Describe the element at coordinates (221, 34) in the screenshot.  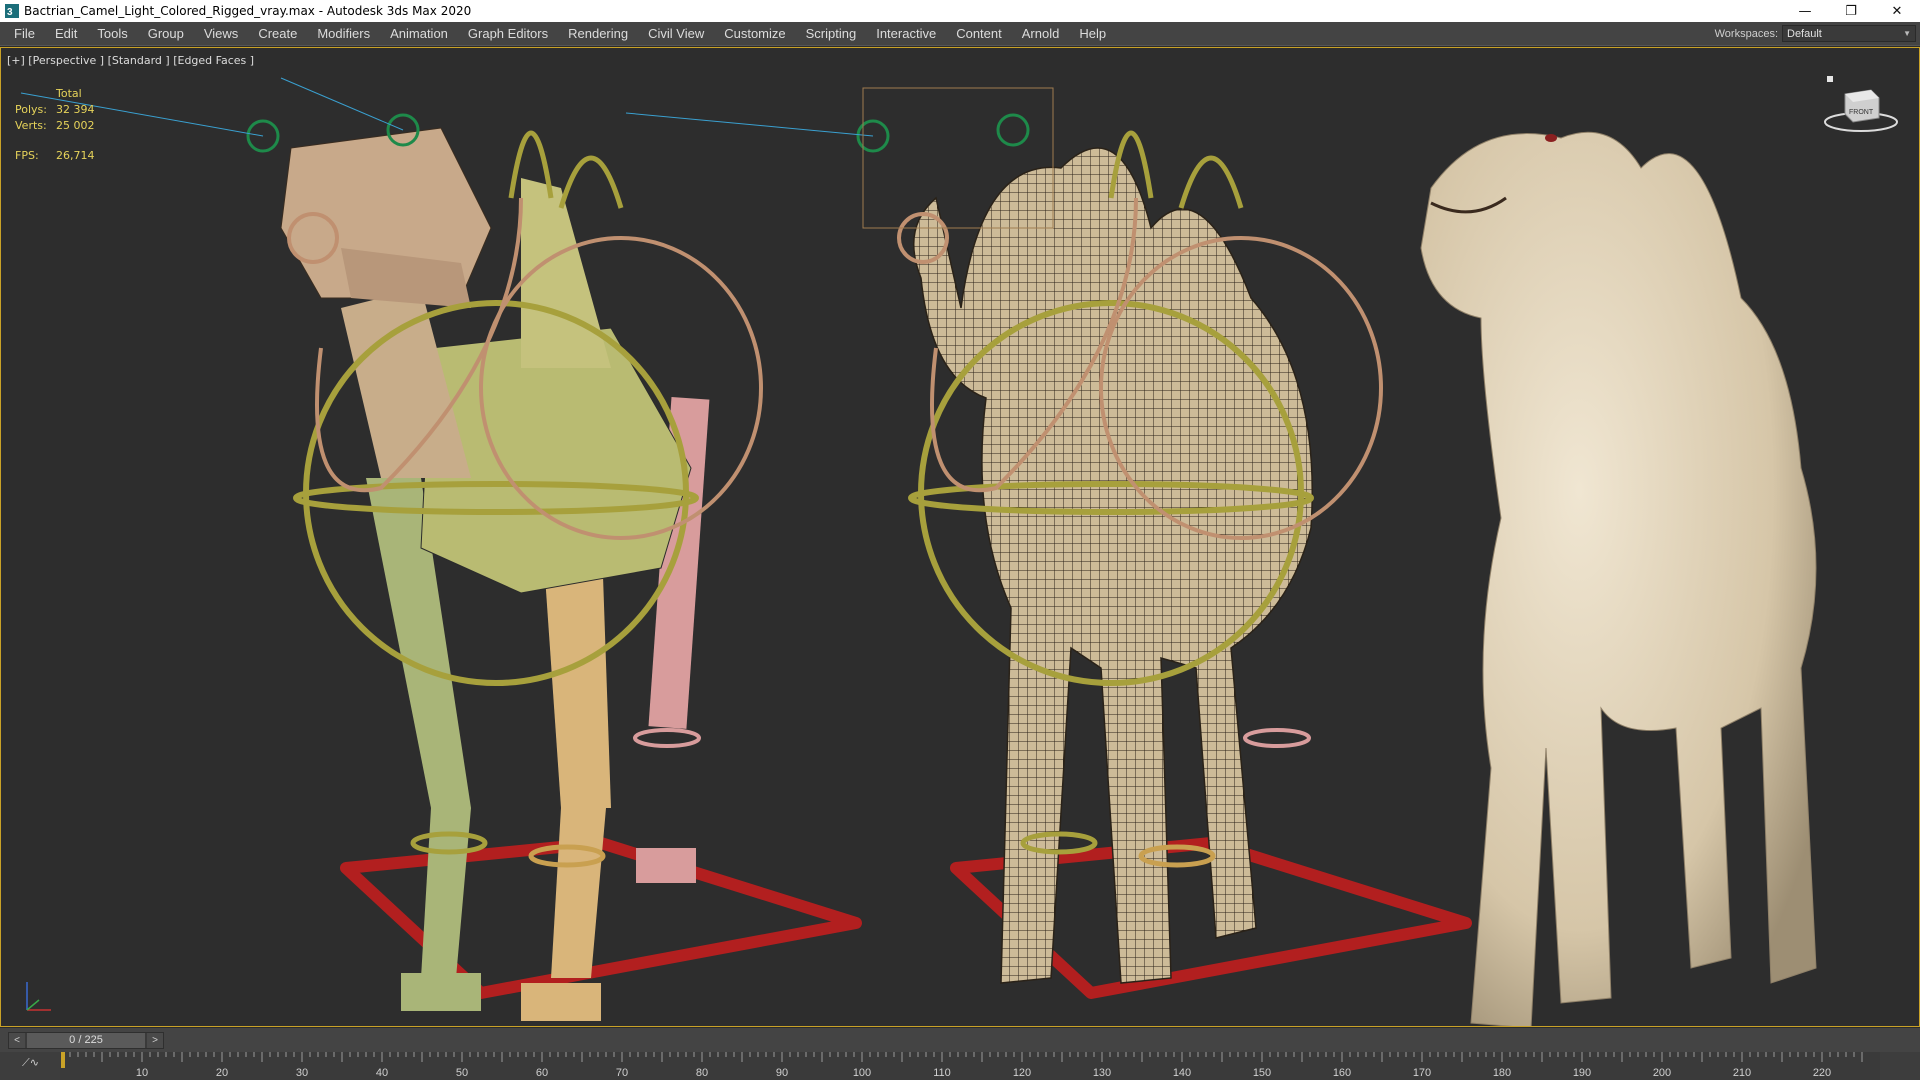
I see `menu-views: Views` at that location.